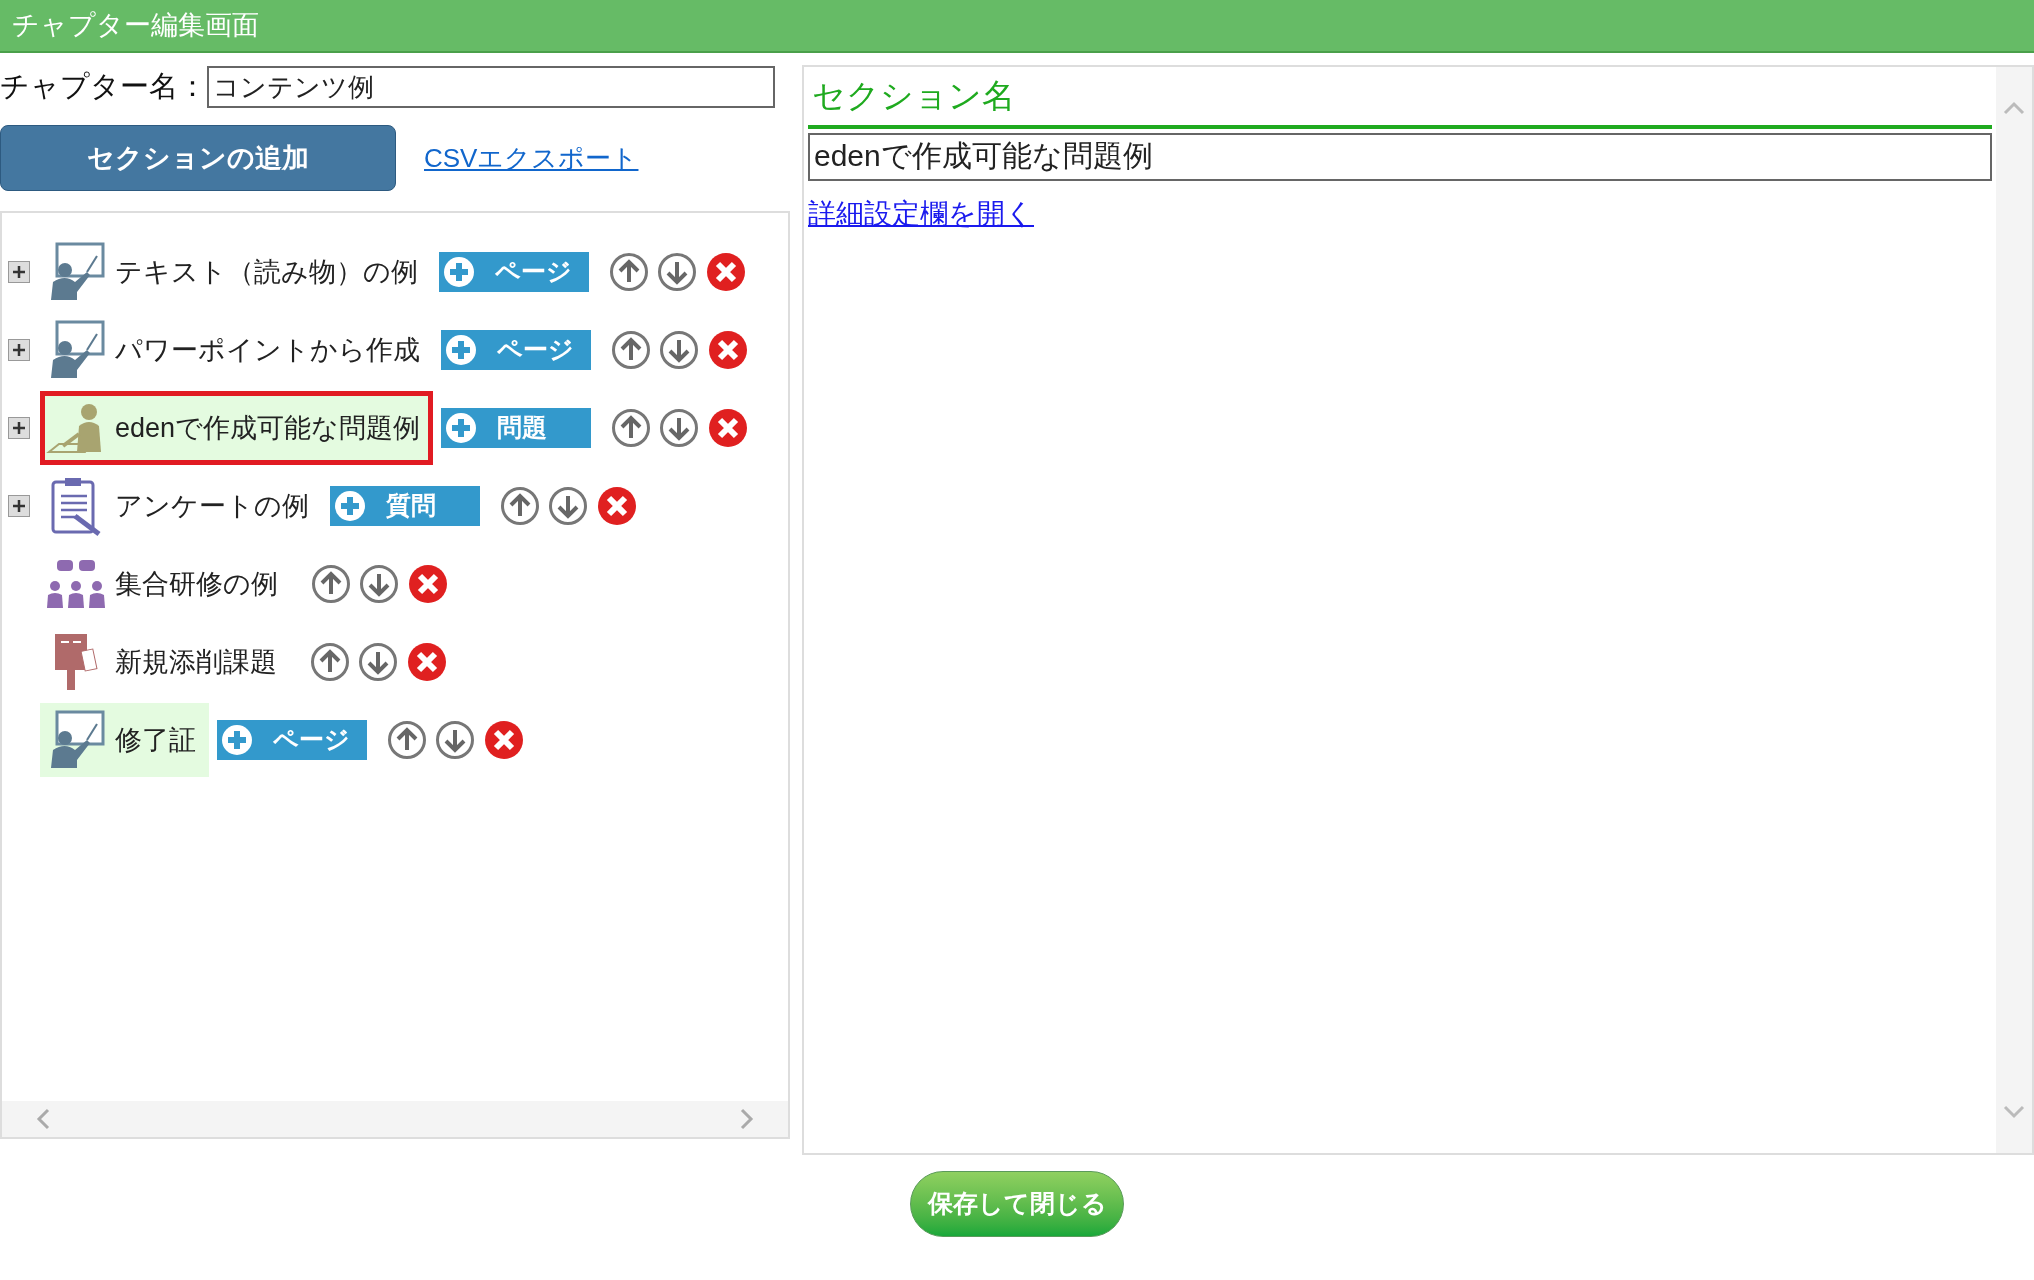 This screenshot has height=1280, width=2034. Describe the element at coordinates (531, 158) in the screenshot. I see `csv-export-link: CSVエクスポート` at that location.